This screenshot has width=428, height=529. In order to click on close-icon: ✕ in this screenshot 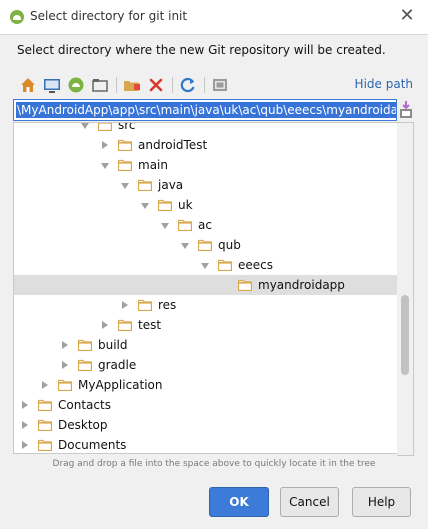, I will do `click(407, 16)`.